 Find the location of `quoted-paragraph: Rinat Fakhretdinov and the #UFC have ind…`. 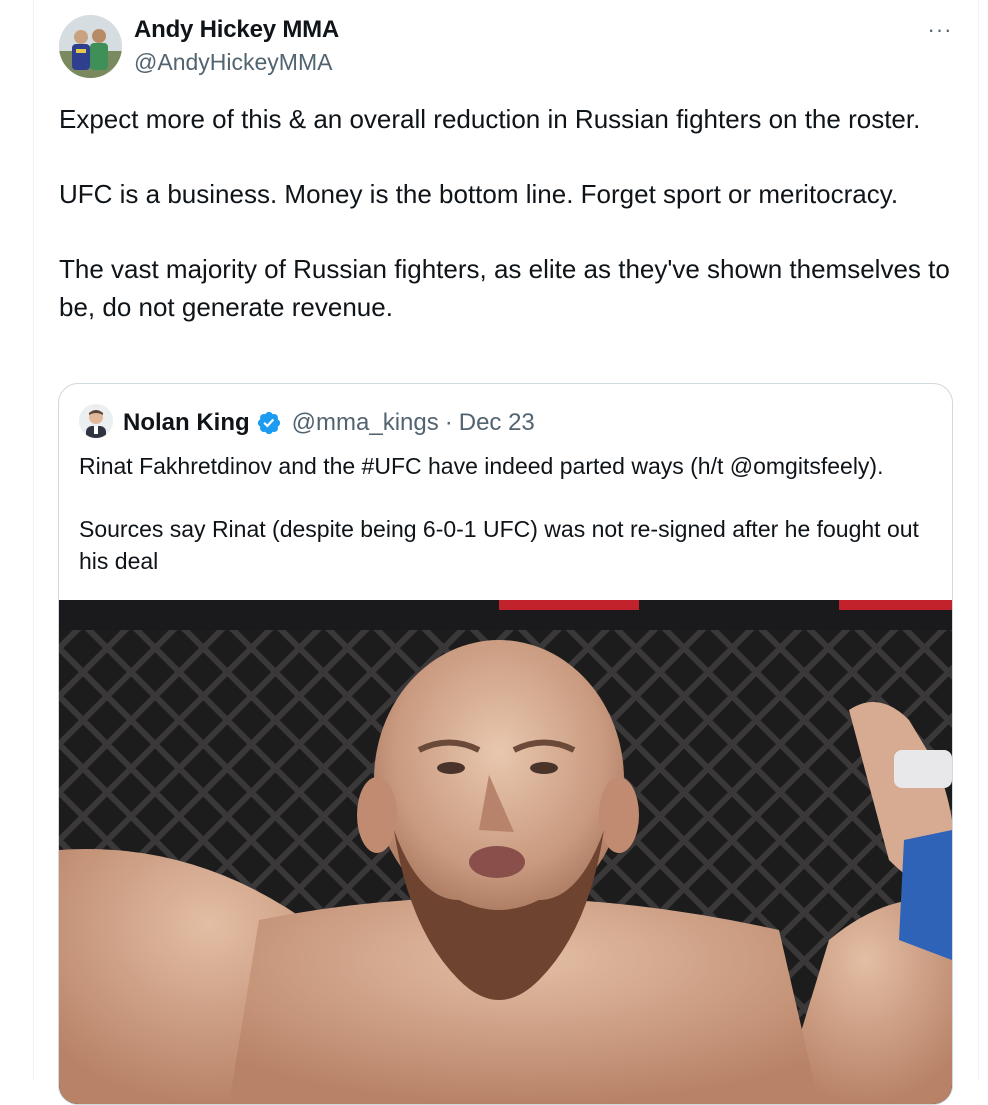

quoted-paragraph: Rinat Fakhretdinov and the #UFC have ind… is located at coordinates (481, 466).